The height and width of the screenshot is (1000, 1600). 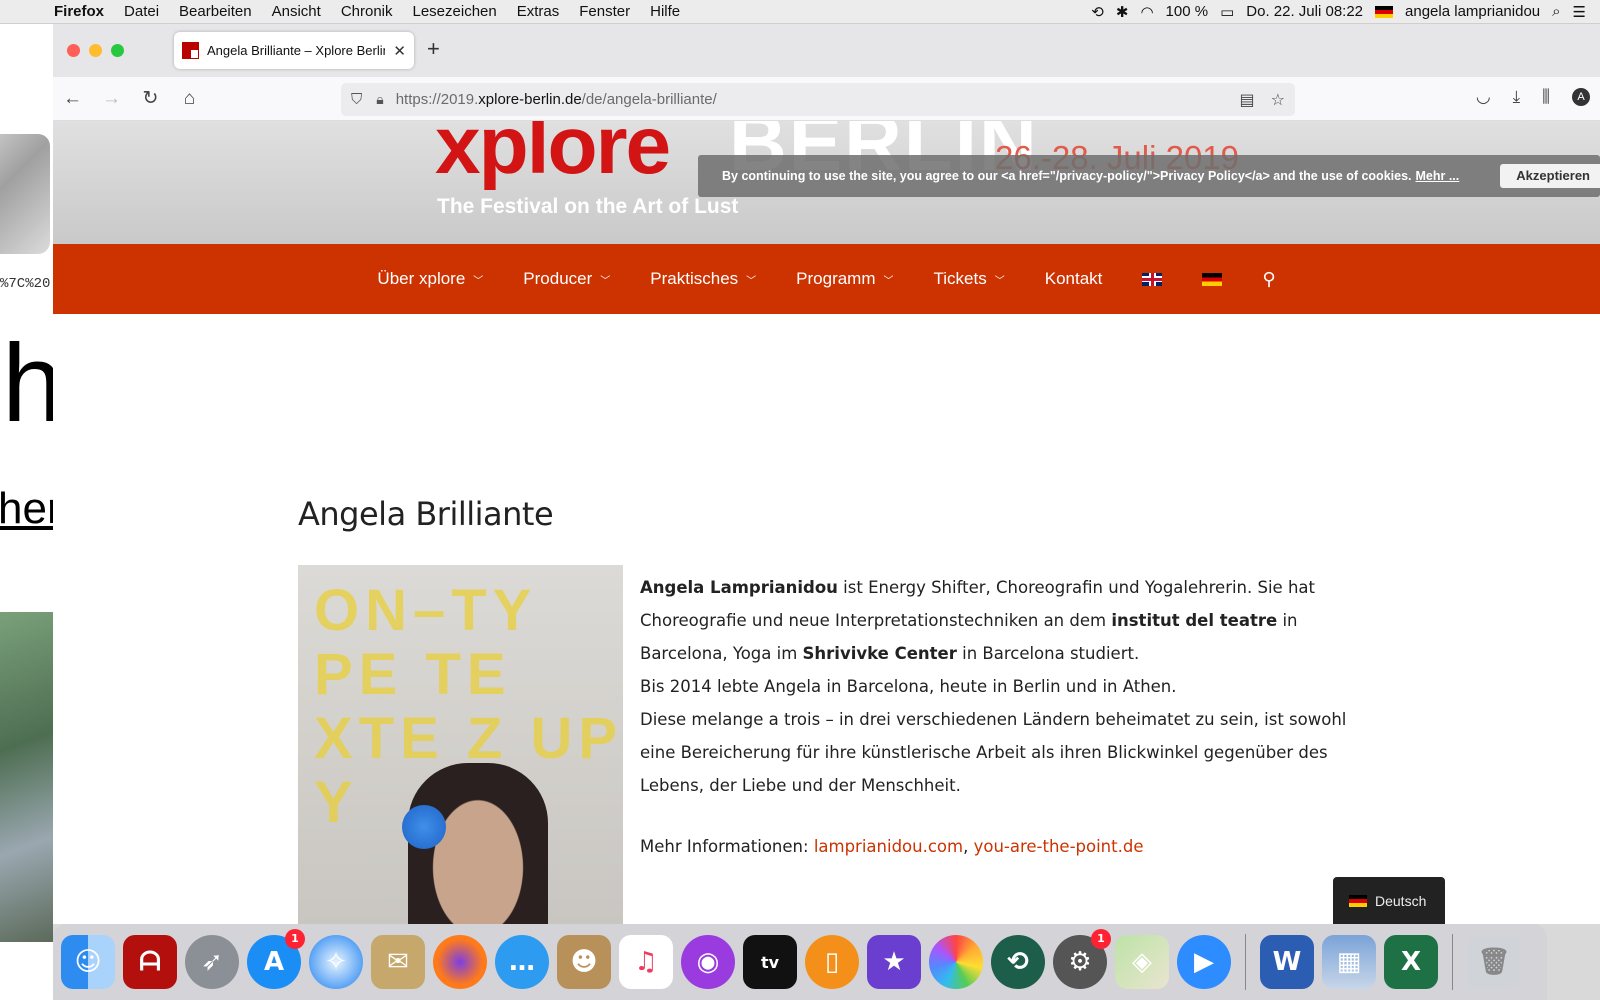 What do you see at coordinates (1384, 11) in the screenshot?
I see `input-source-flag-icon` at bounding box center [1384, 11].